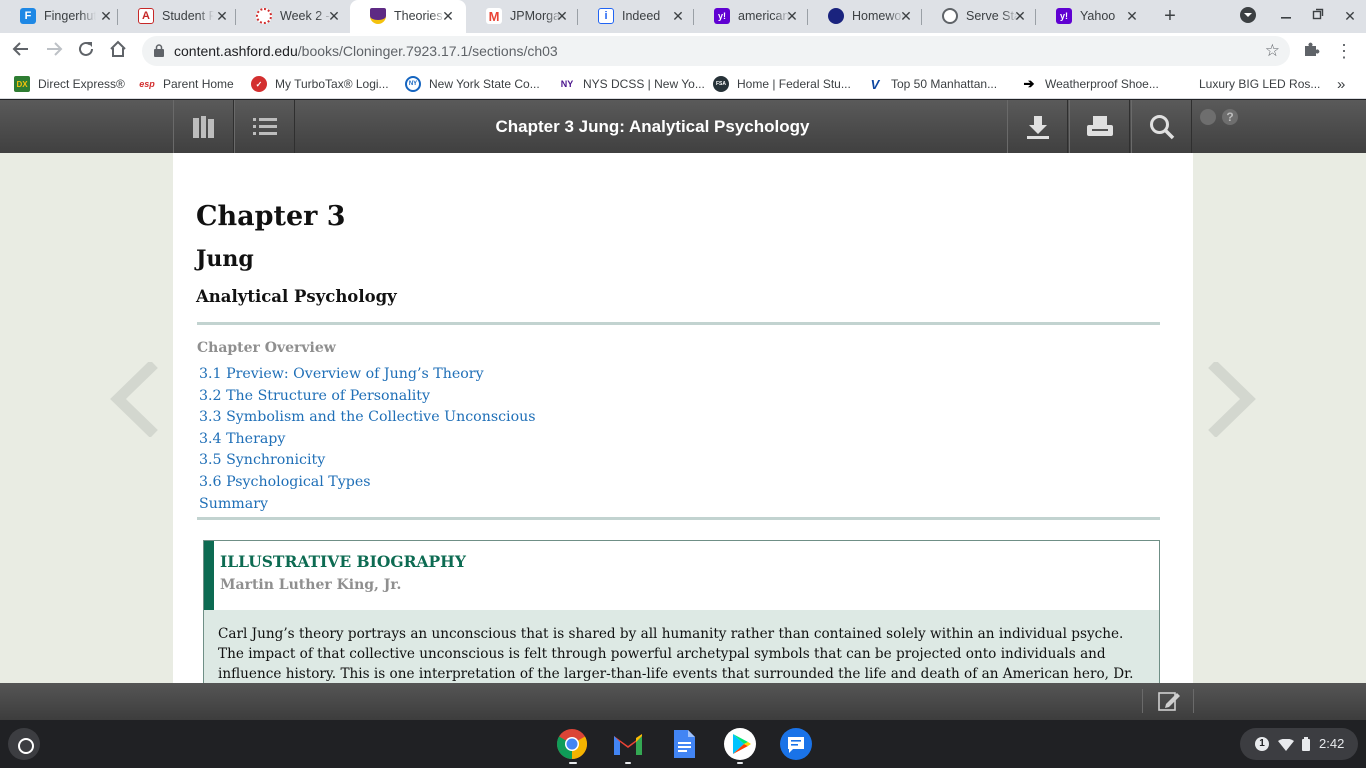 This screenshot has height=768, width=1366. I want to click on search-button, so click(1161, 126).